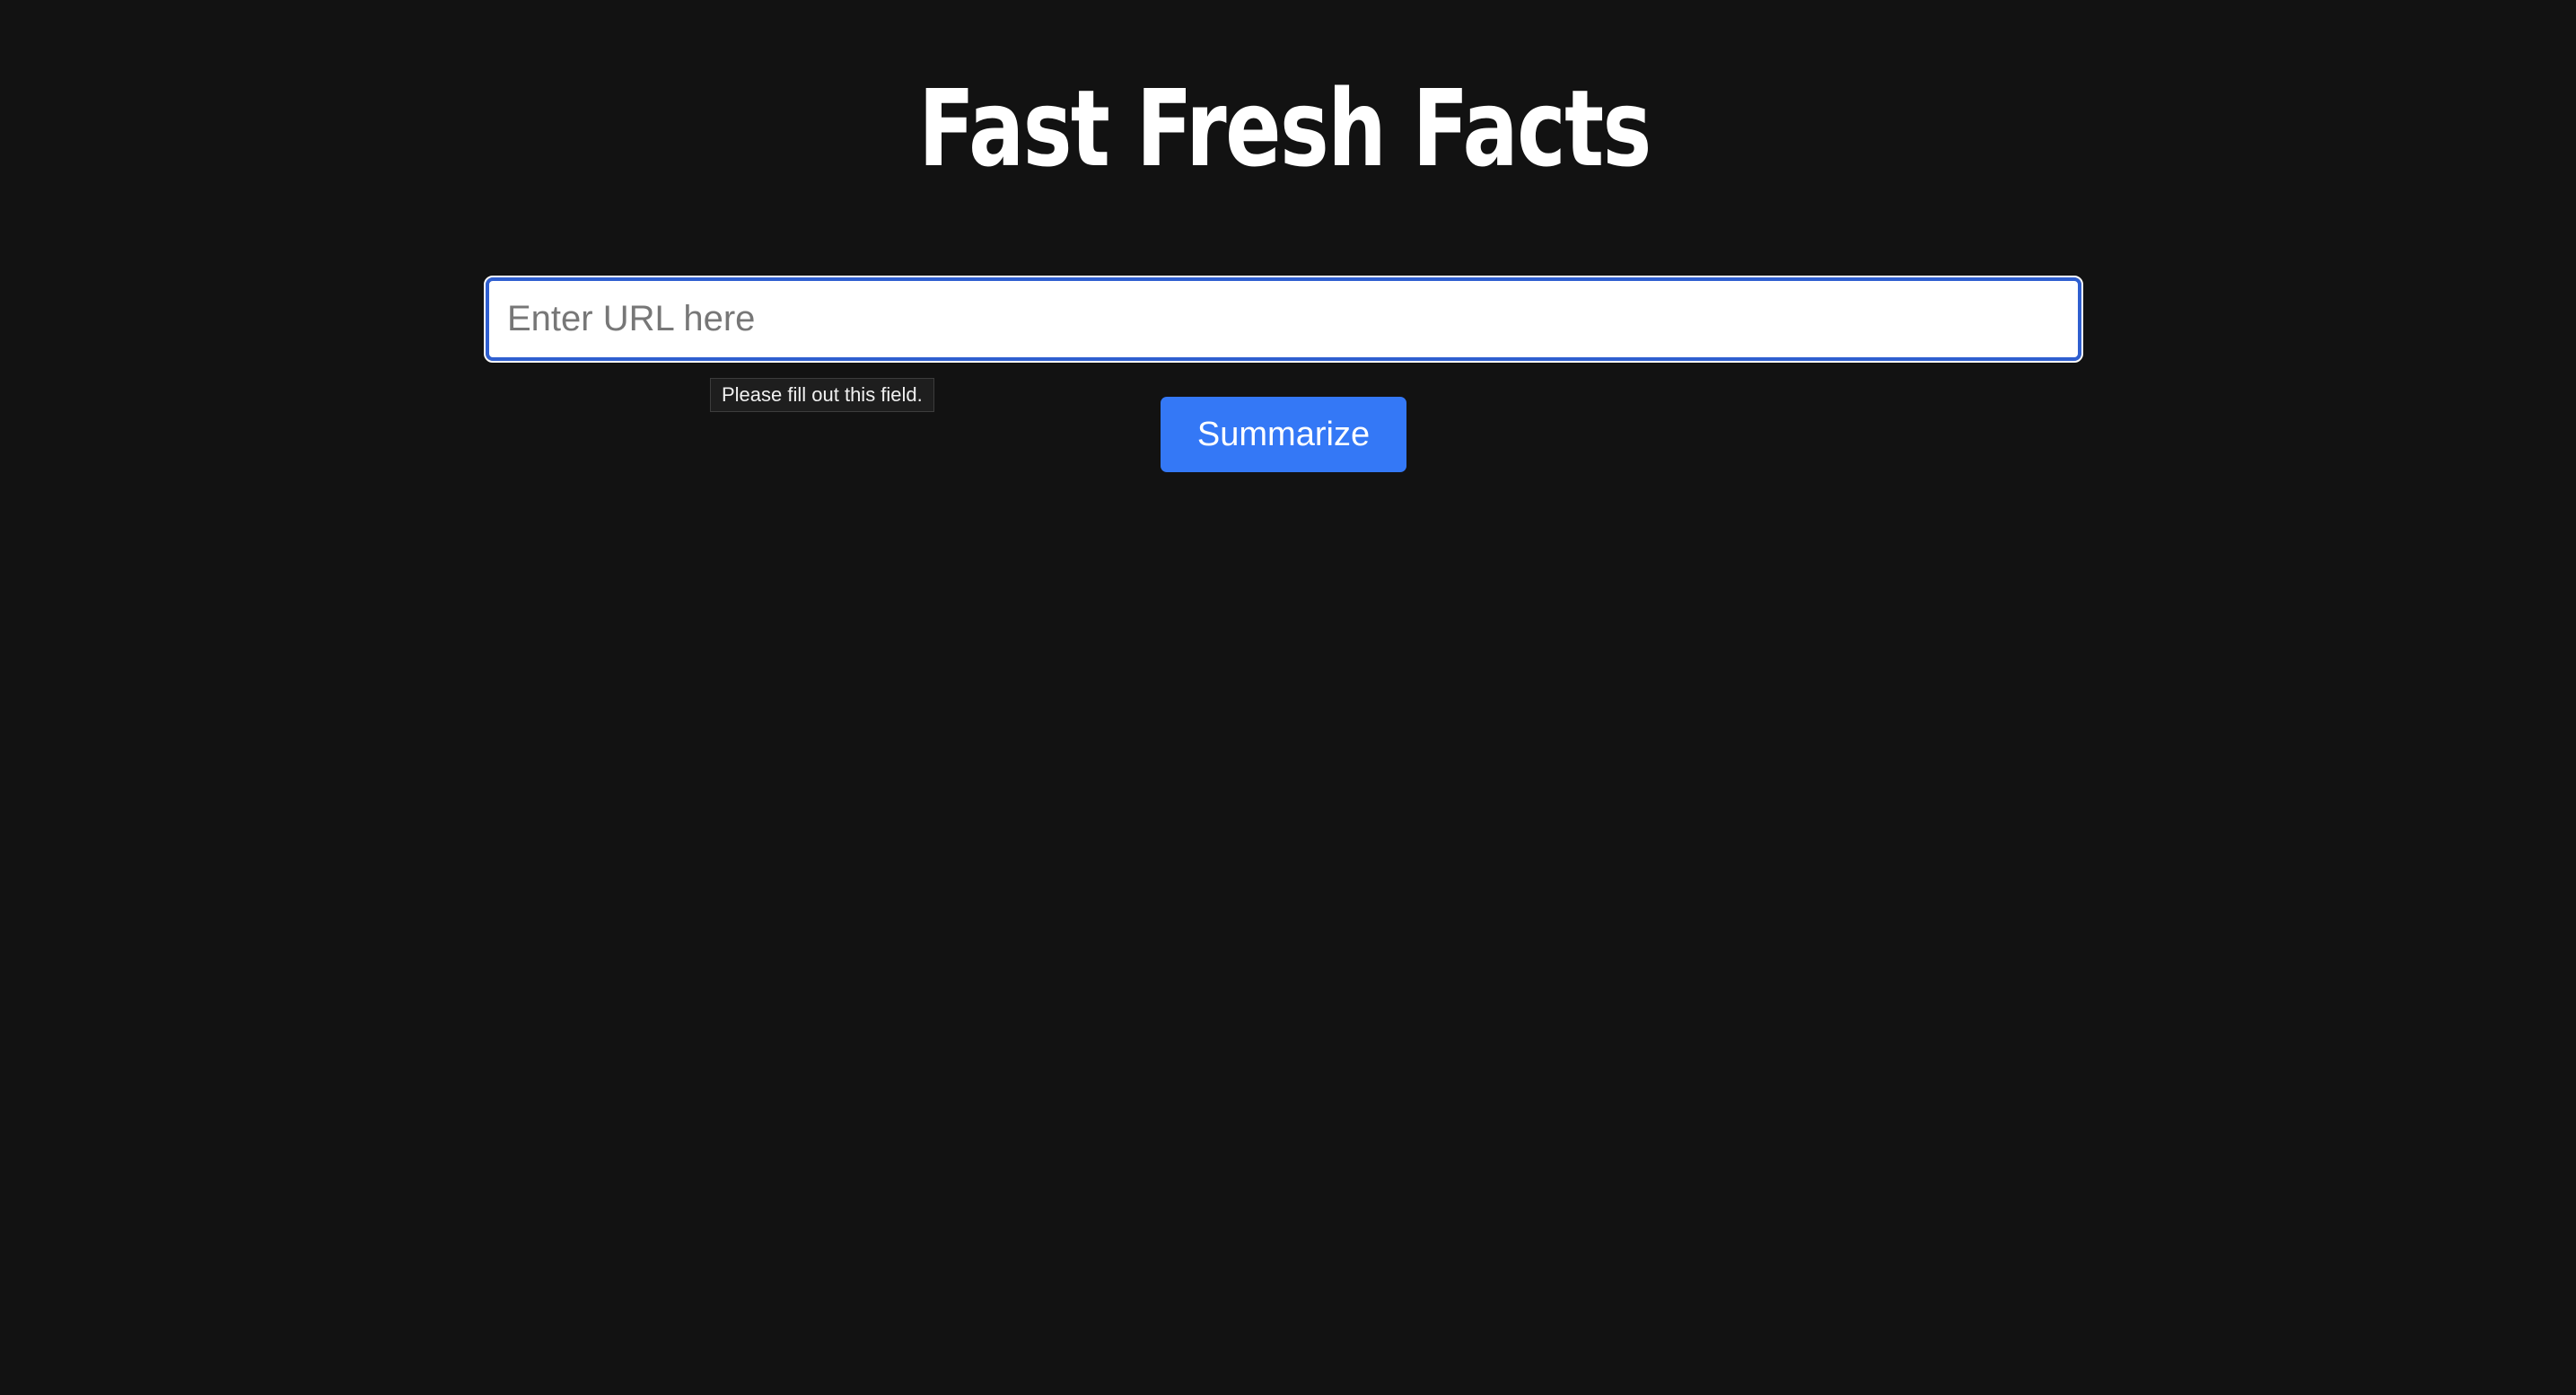 Image resolution: width=2576 pixels, height=1395 pixels. Describe the element at coordinates (1283, 434) in the screenshot. I see `summarize-button: Summarize` at that location.